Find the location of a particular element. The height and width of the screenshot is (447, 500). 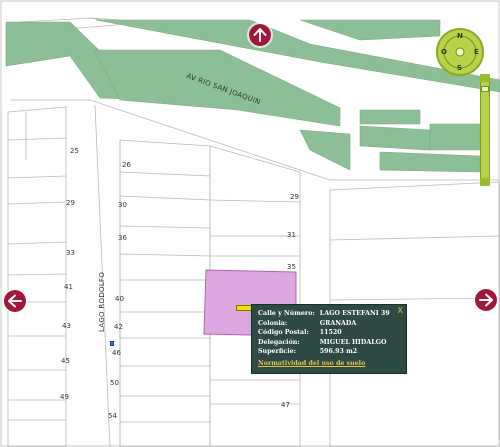

lot-number: 50 is located at coordinates (114, 383).